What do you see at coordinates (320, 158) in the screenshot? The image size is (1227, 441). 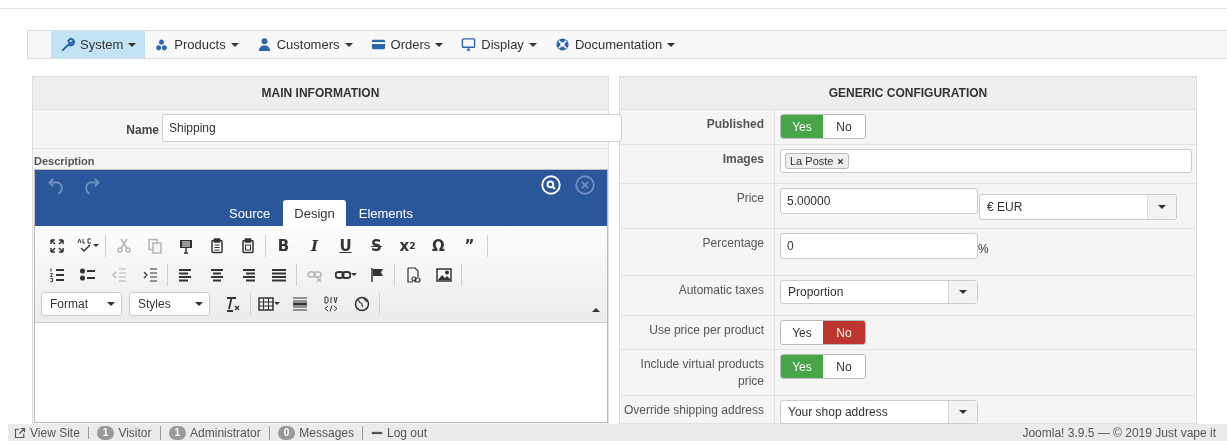 I see `field-label: Description` at bounding box center [320, 158].